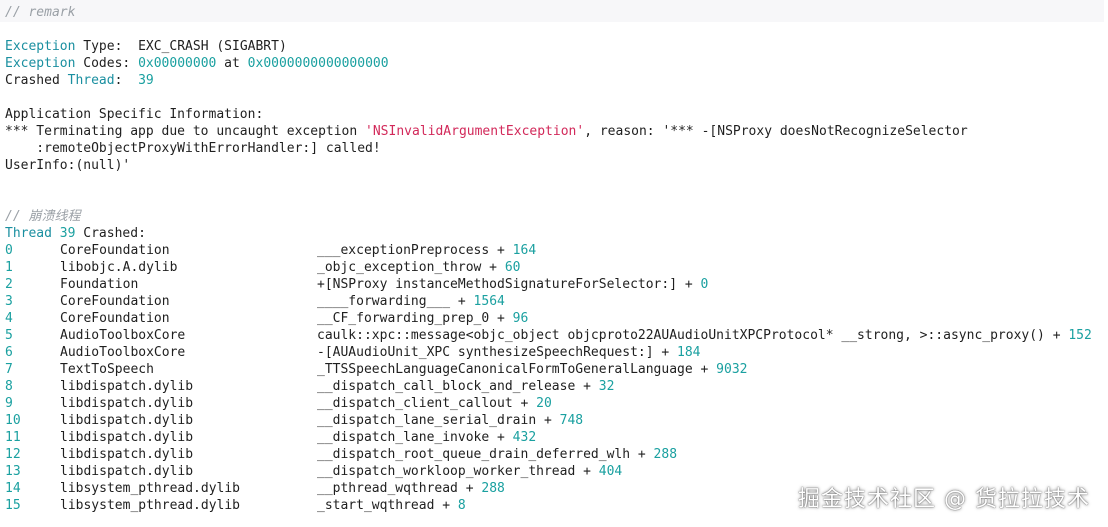 This screenshot has width=1108, height=527. What do you see at coordinates (493, 488) in the screenshot?
I see `frame-offset: 288` at bounding box center [493, 488].